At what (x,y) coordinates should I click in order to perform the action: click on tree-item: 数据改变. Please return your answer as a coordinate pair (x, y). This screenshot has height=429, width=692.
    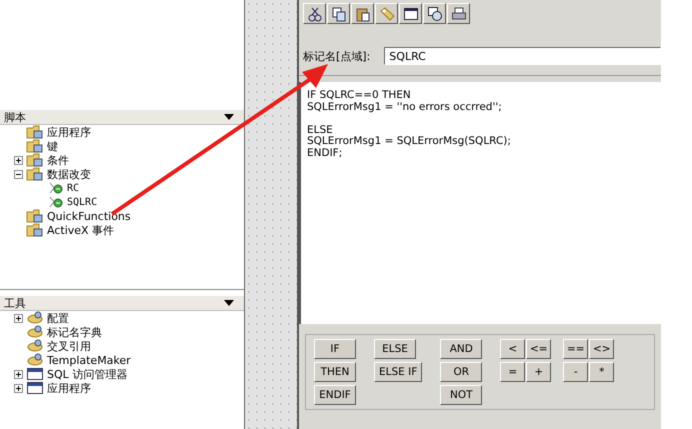
    Looking at the image, I should click on (69, 174).